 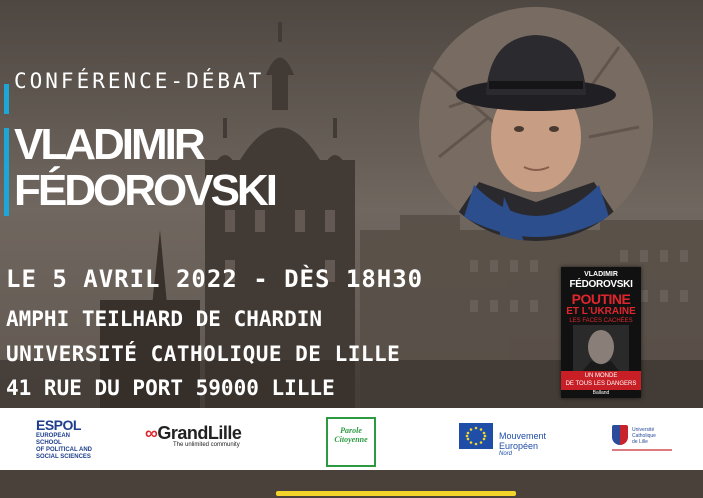 What do you see at coordinates (620, 435) in the screenshot?
I see `ucl-shield-icon` at bounding box center [620, 435].